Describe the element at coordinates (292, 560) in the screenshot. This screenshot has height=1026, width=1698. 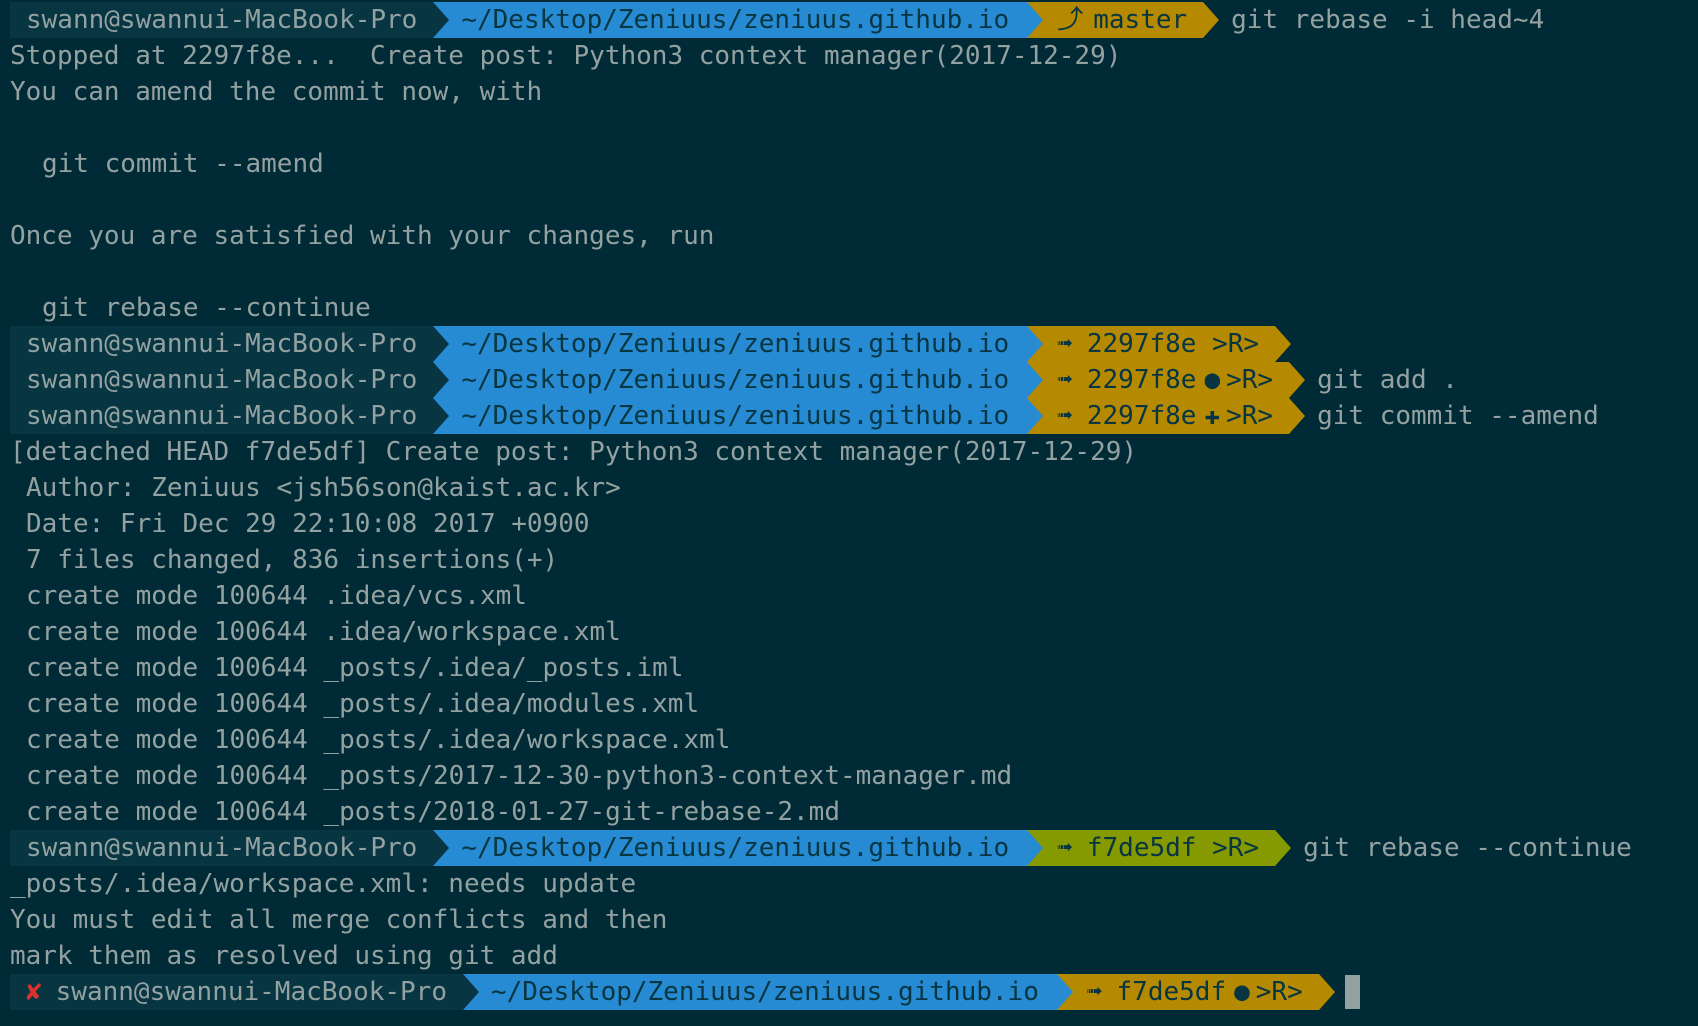
I see `output-line: 7 files changed, 836 insertions(+)` at that location.